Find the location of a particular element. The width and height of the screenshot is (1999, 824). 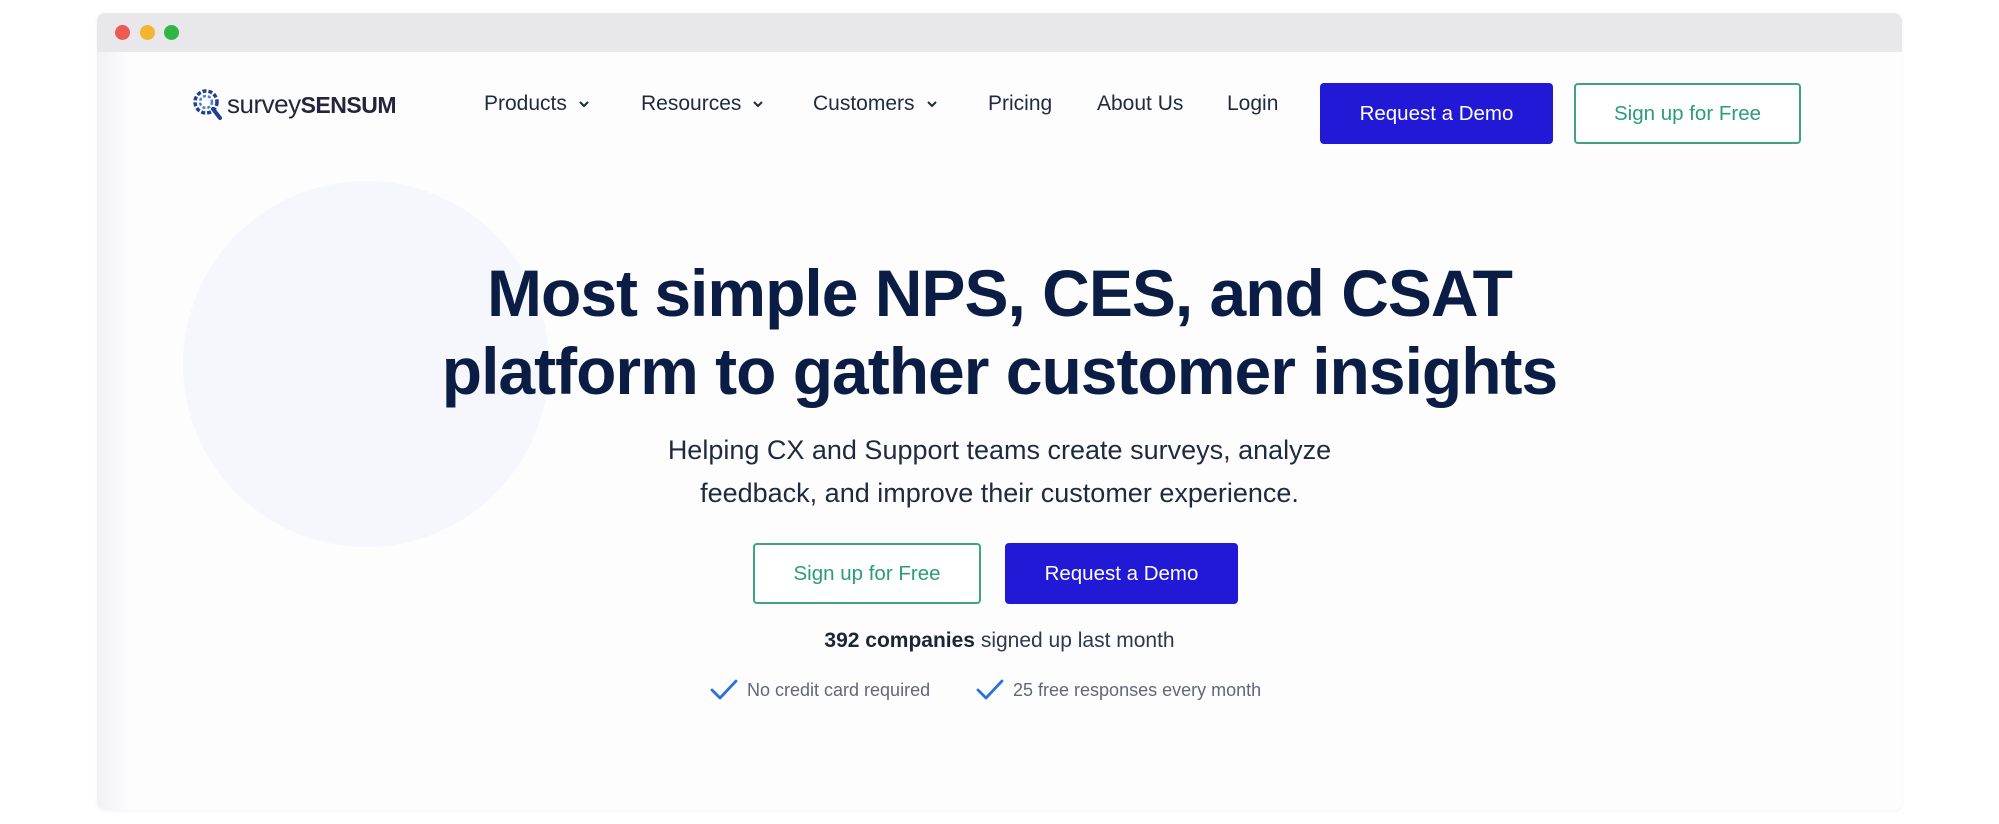

nav-customers-label: Customers is located at coordinates (864, 103).